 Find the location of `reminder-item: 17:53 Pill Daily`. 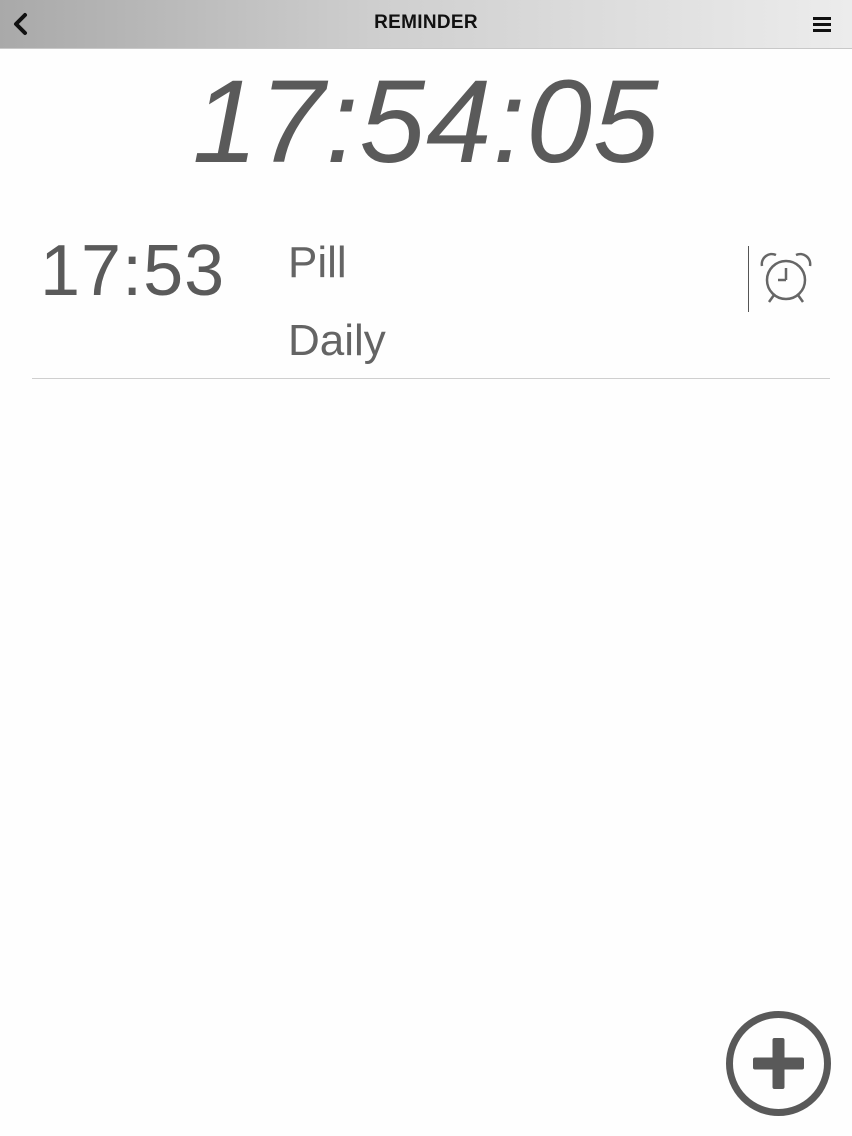

reminder-item: 17:53 Pill Daily is located at coordinates (431, 300).